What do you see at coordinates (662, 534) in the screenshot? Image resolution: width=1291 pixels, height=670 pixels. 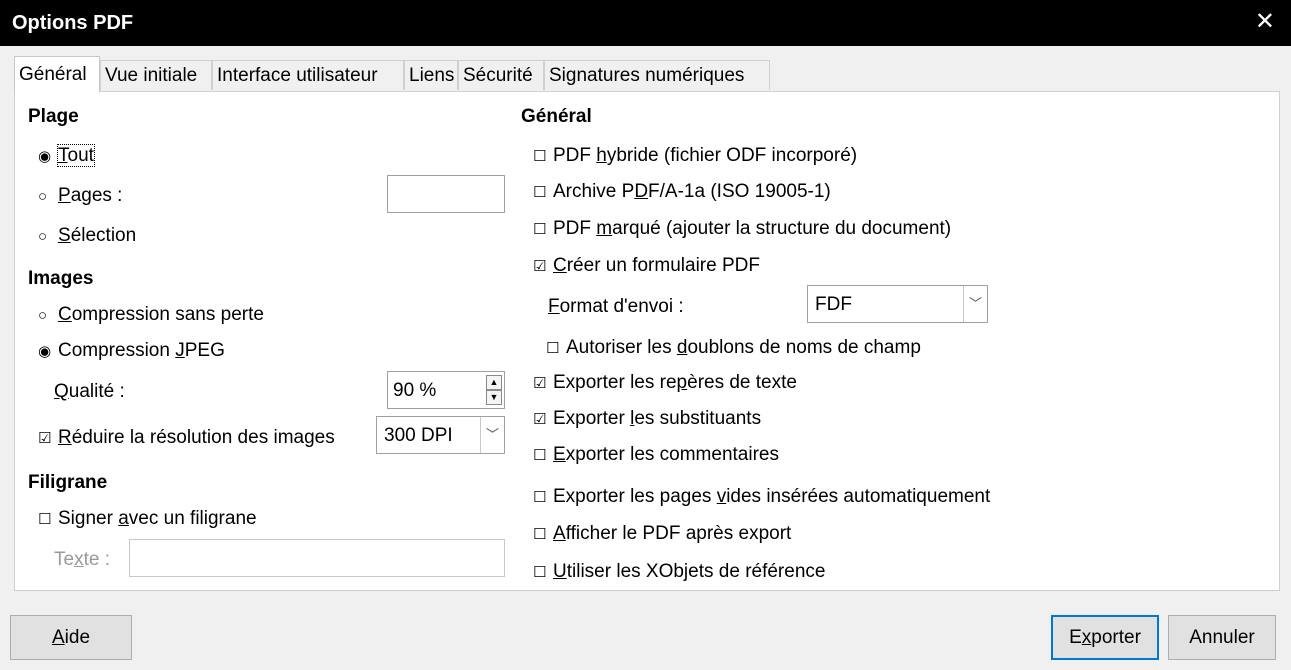 I see `view-after-export-checkbox: ☐ Afficher le PDF après export` at bounding box center [662, 534].